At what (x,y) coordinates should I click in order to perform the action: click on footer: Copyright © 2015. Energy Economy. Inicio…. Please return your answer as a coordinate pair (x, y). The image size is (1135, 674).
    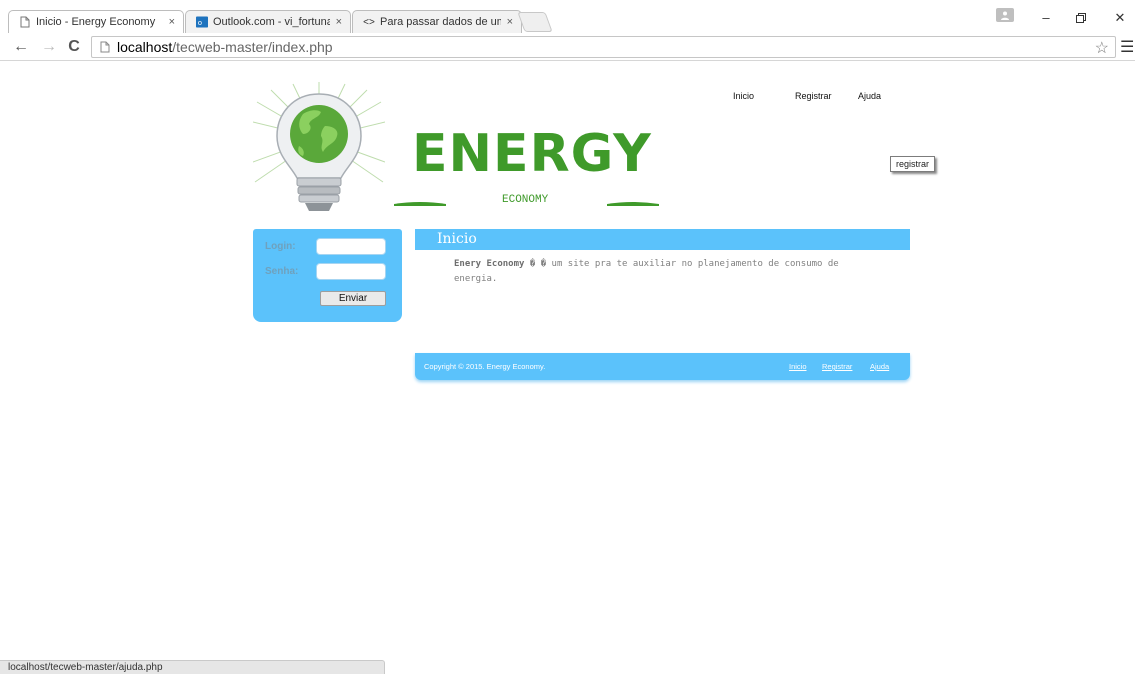
    Looking at the image, I should click on (662, 366).